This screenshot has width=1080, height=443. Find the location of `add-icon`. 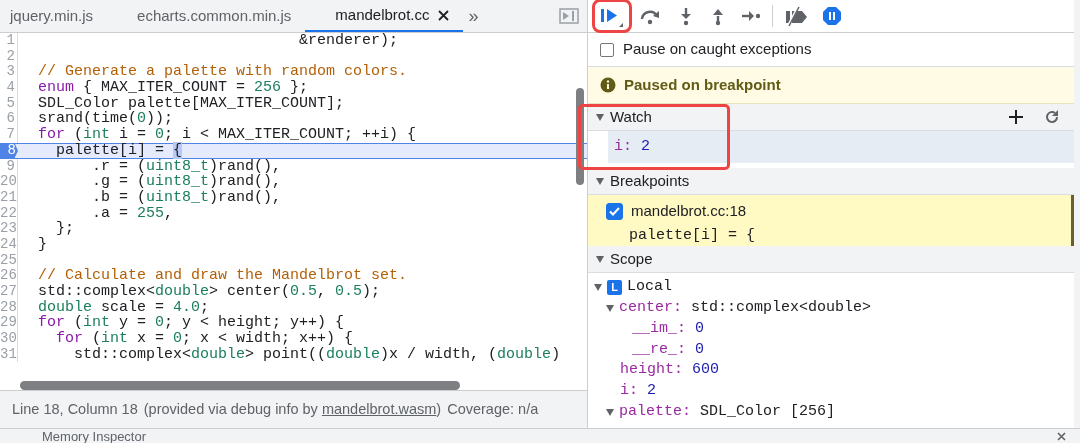

add-icon is located at coordinates (1016, 117).